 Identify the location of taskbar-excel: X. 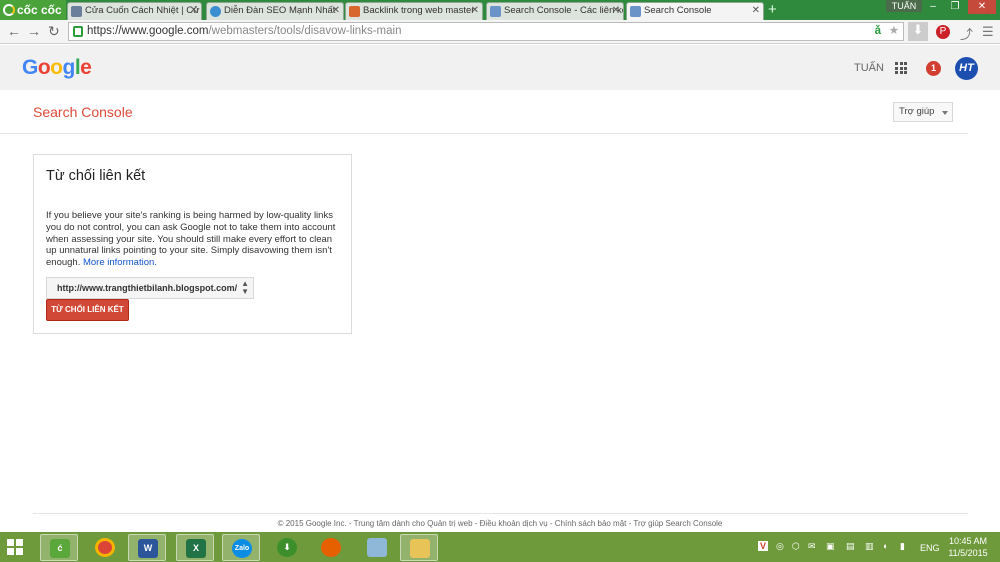
(195, 547).